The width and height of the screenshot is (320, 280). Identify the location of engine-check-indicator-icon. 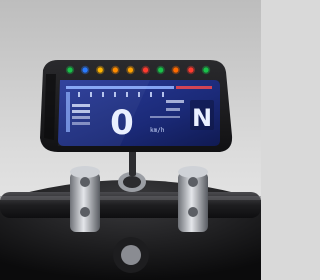
(130, 70).